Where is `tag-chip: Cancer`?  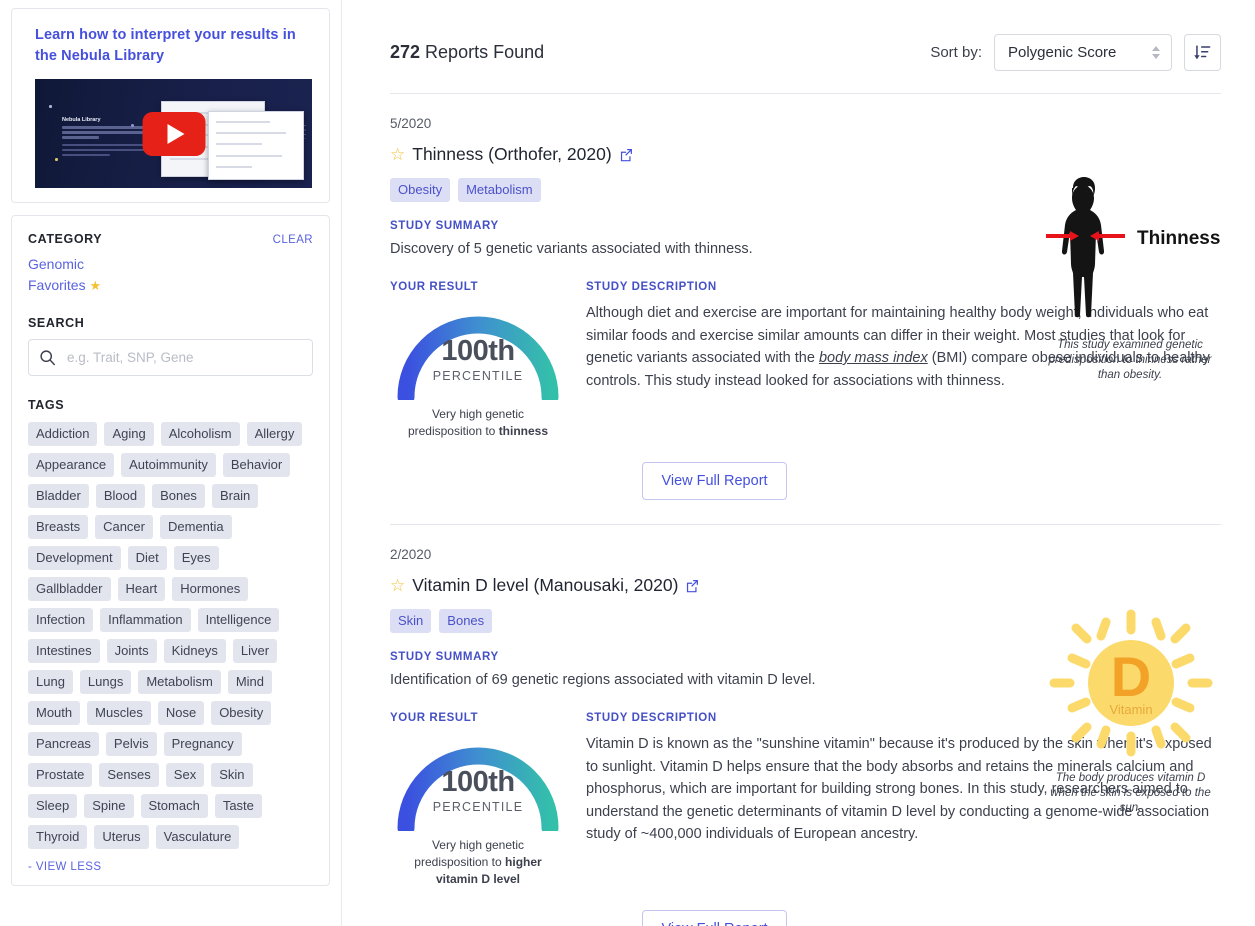
tag-chip: Cancer is located at coordinates (124, 527).